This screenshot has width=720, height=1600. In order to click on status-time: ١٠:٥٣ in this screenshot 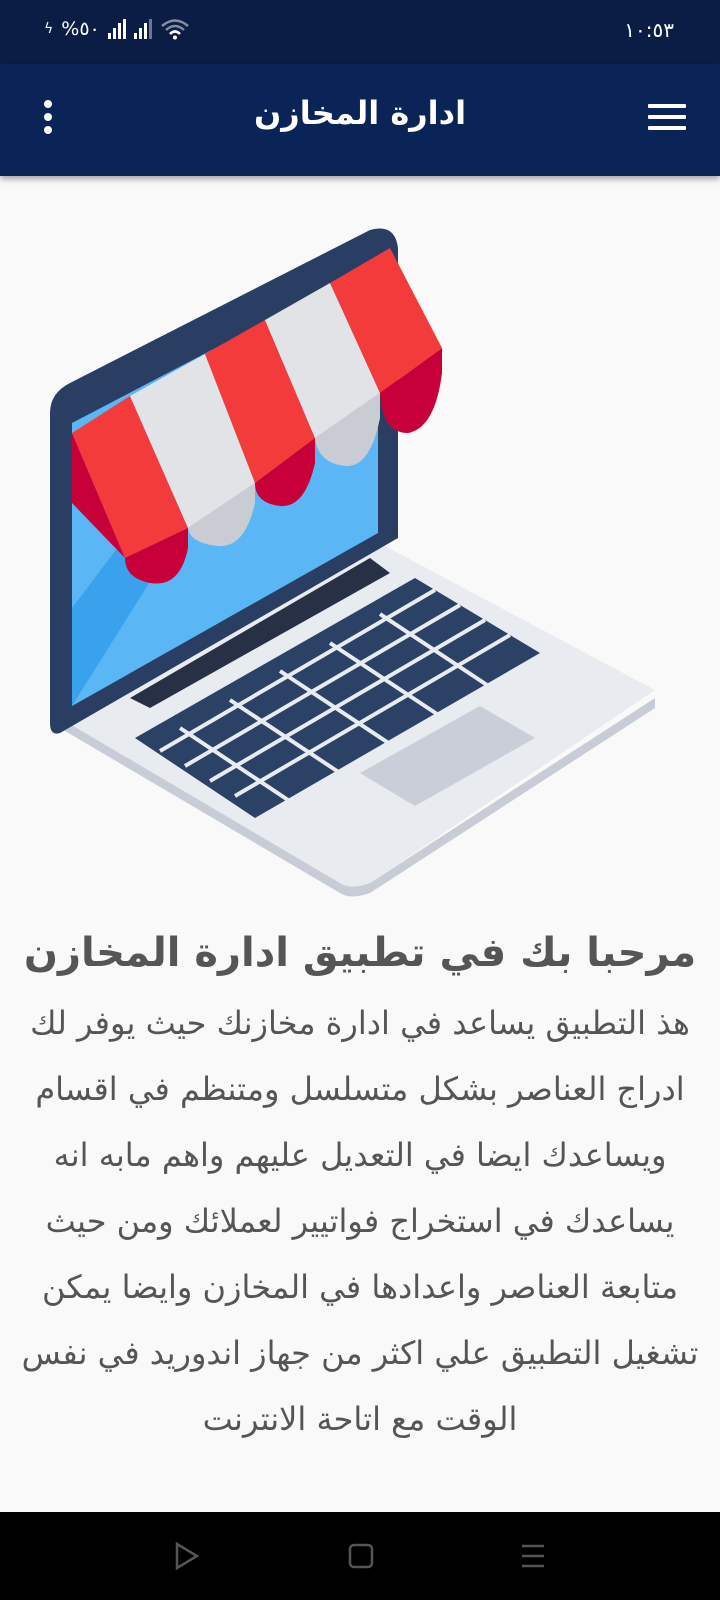, I will do `click(649, 30)`.